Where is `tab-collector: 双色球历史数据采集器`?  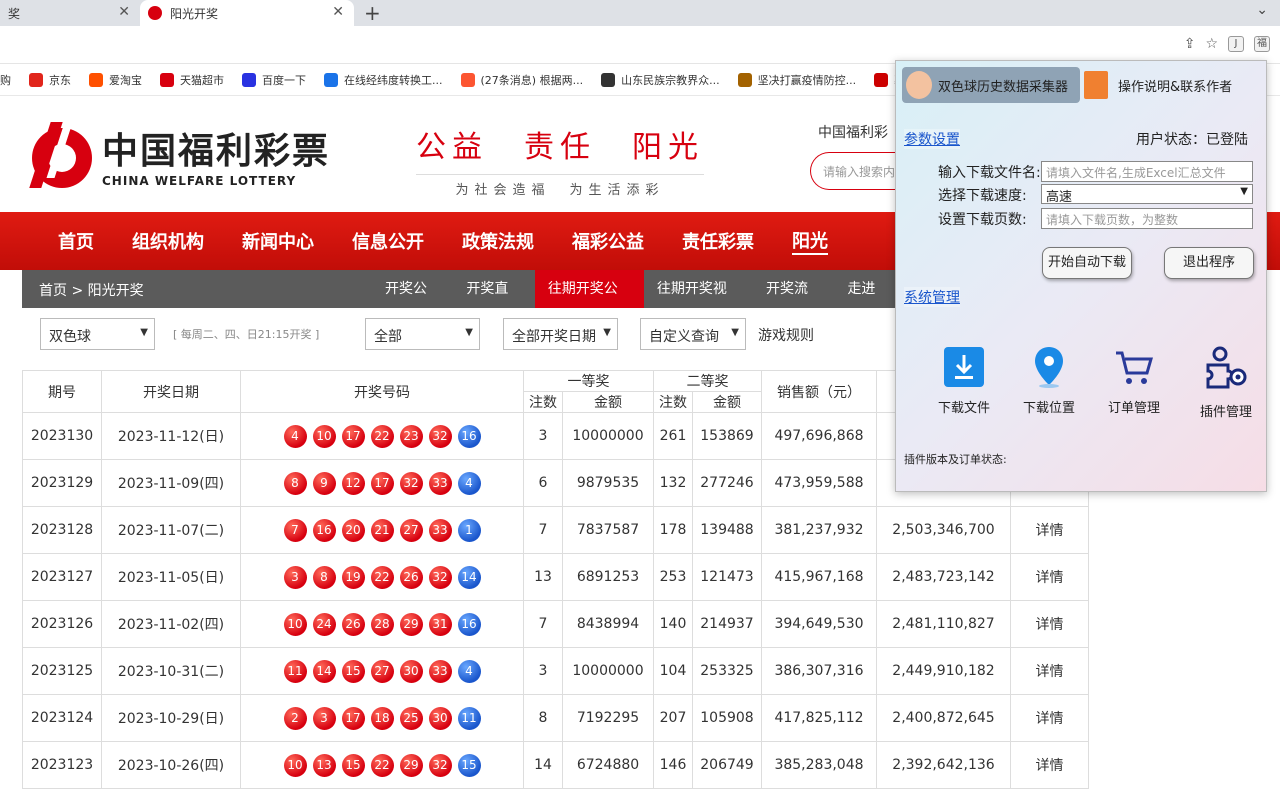 tab-collector: 双色球历史数据采集器 is located at coordinates (991, 85).